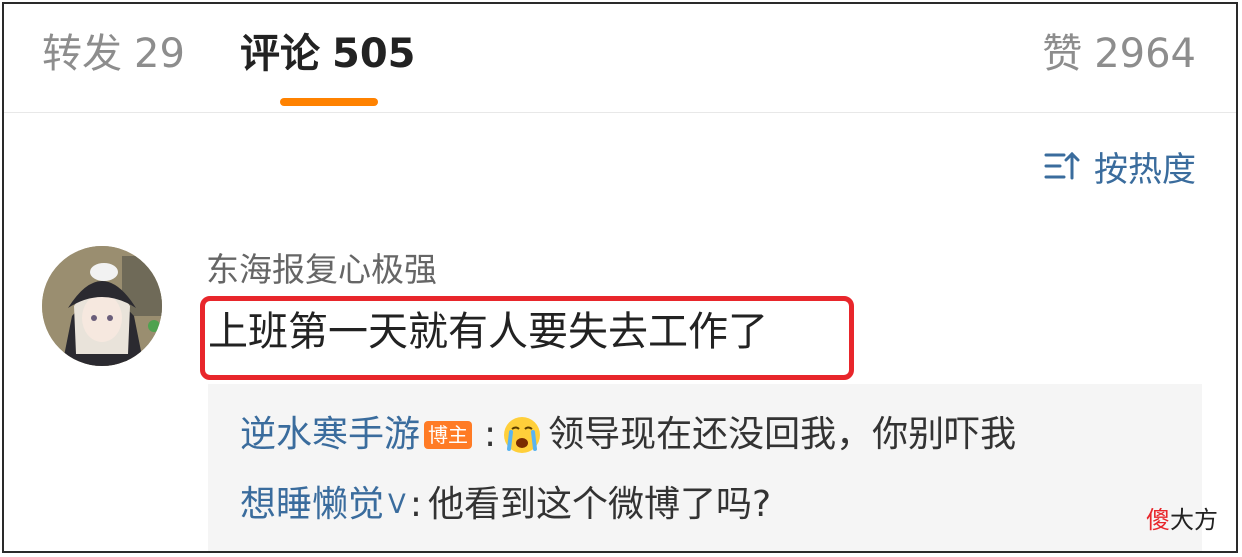 Image resolution: width=1242 pixels, height=557 pixels. I want to click on avatar-illustration, so click(102, 306).